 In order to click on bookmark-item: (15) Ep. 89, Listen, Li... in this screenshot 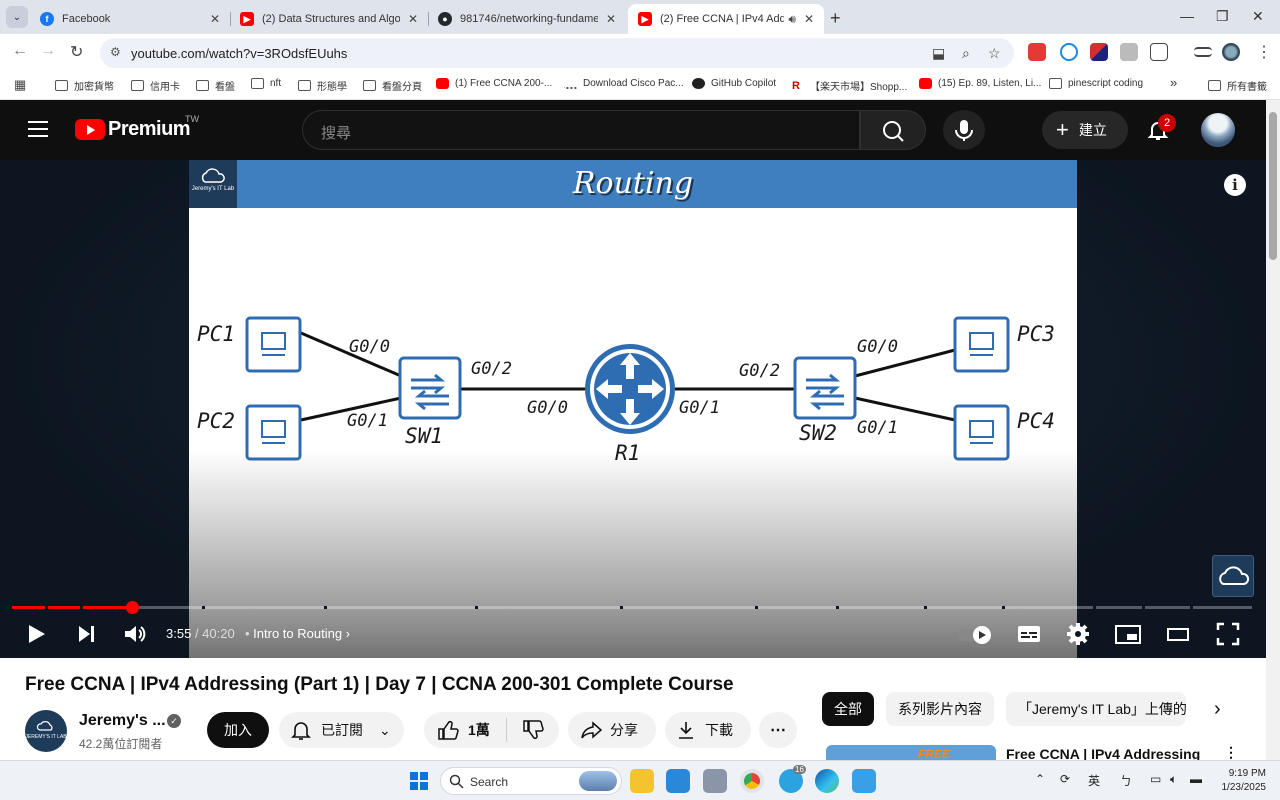, I will do `click(980, 83)`.